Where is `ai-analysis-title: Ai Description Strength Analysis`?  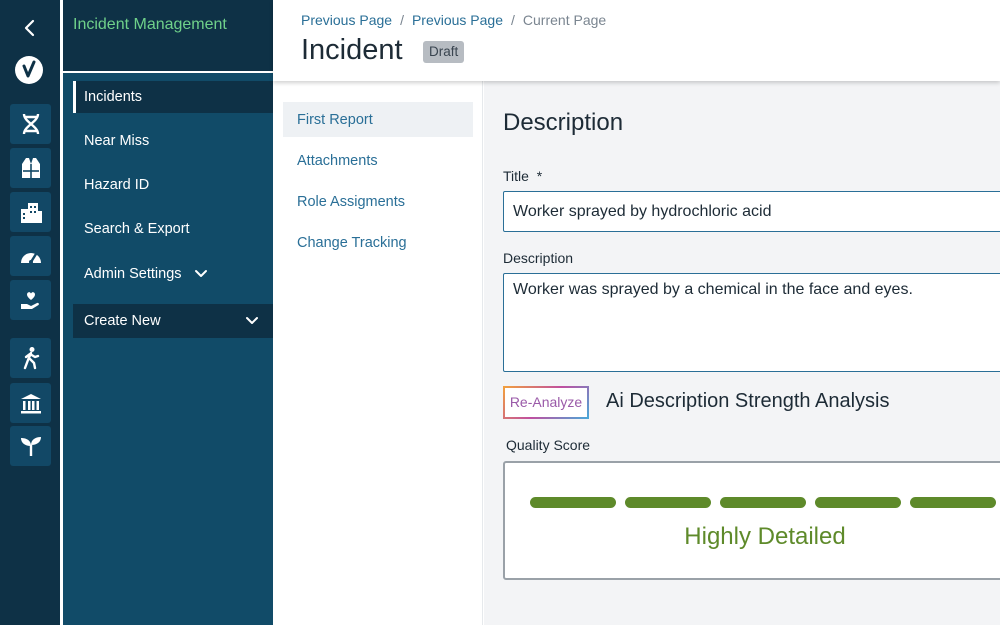
ai-analysis-title: Ai Description Strength Analysis is located at coordinates (748, 401).